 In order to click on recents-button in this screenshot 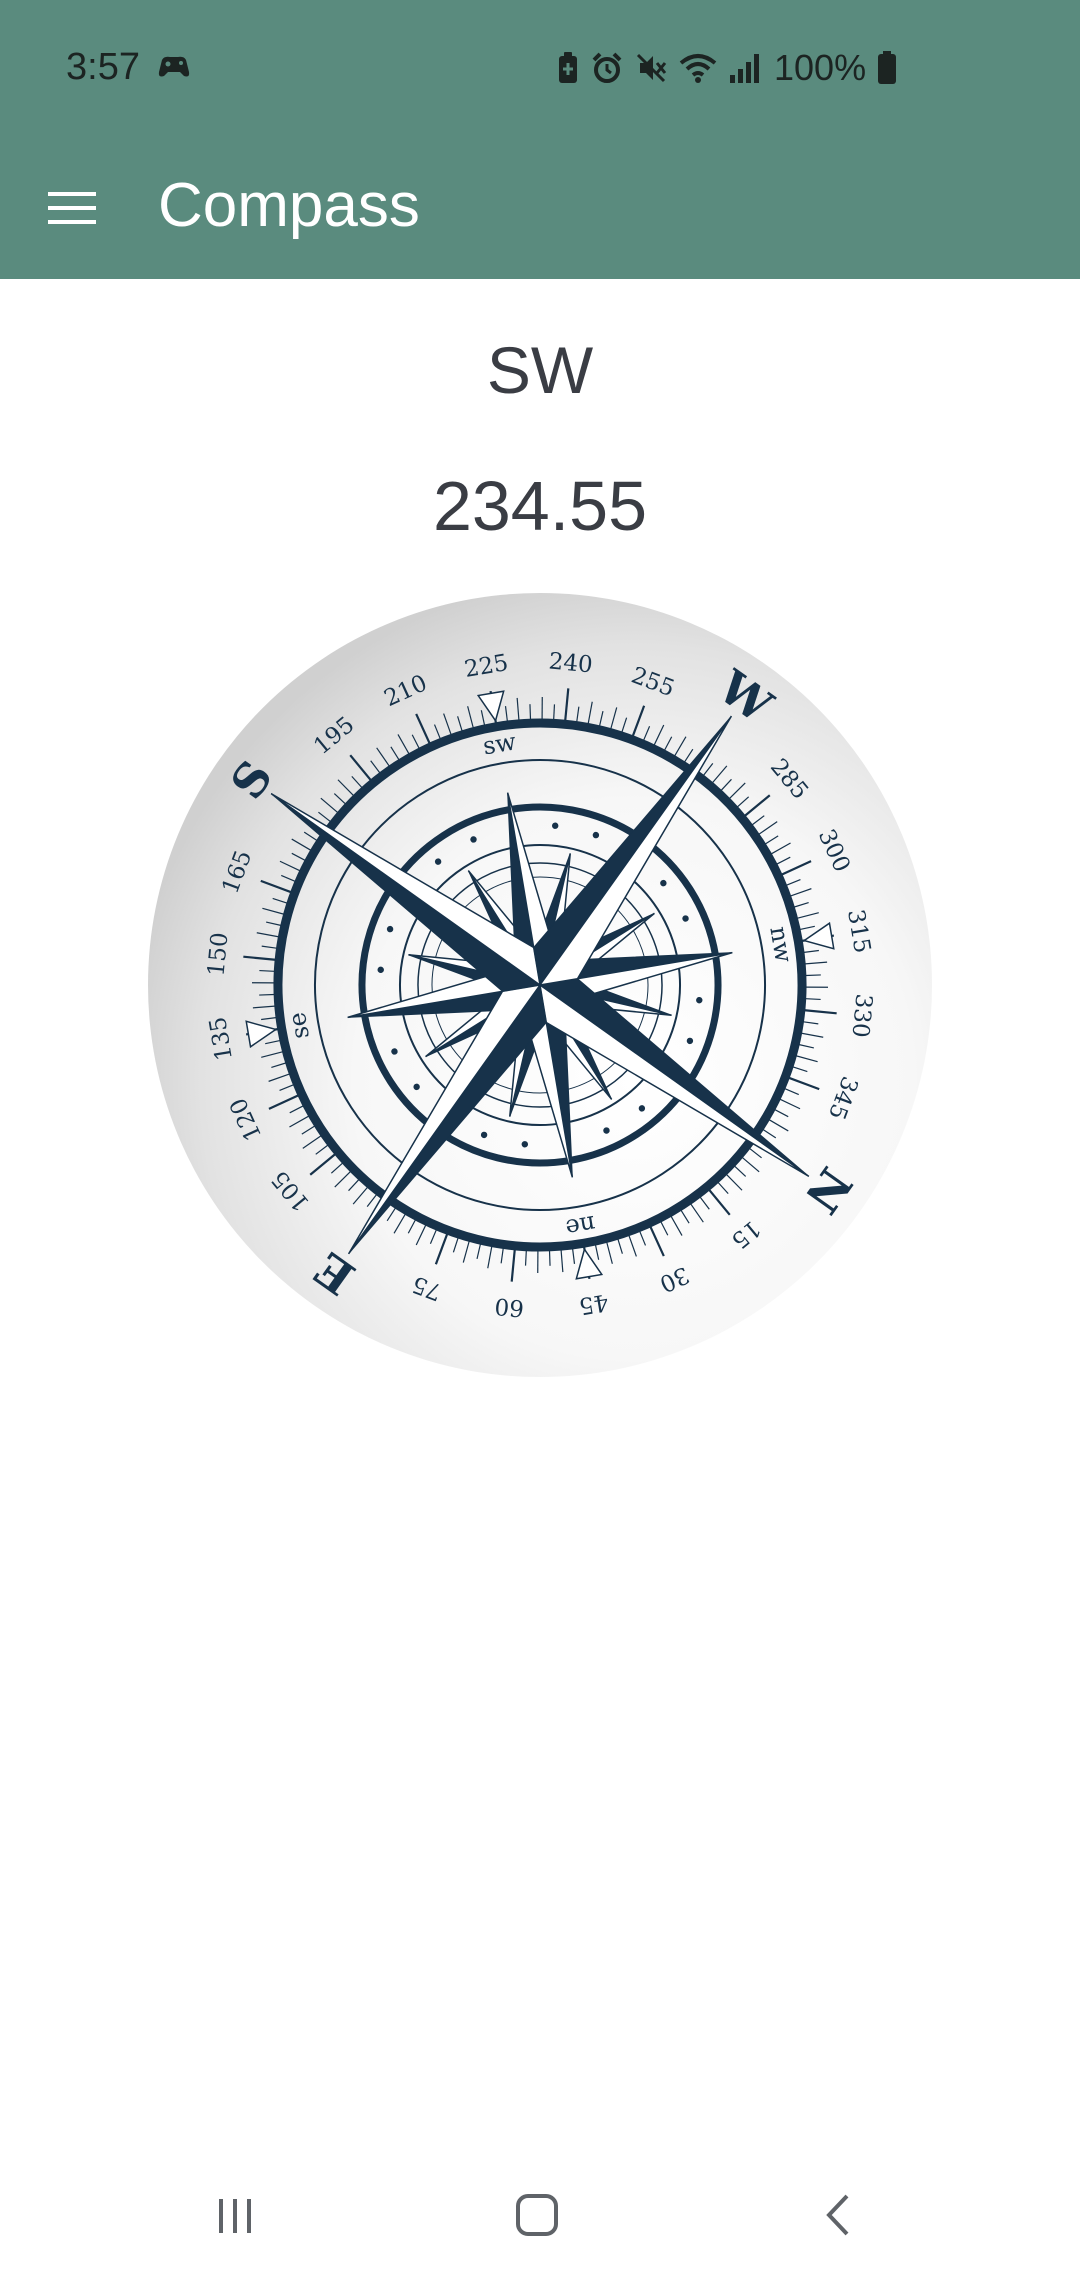, I will do `click(235, 2215)`.